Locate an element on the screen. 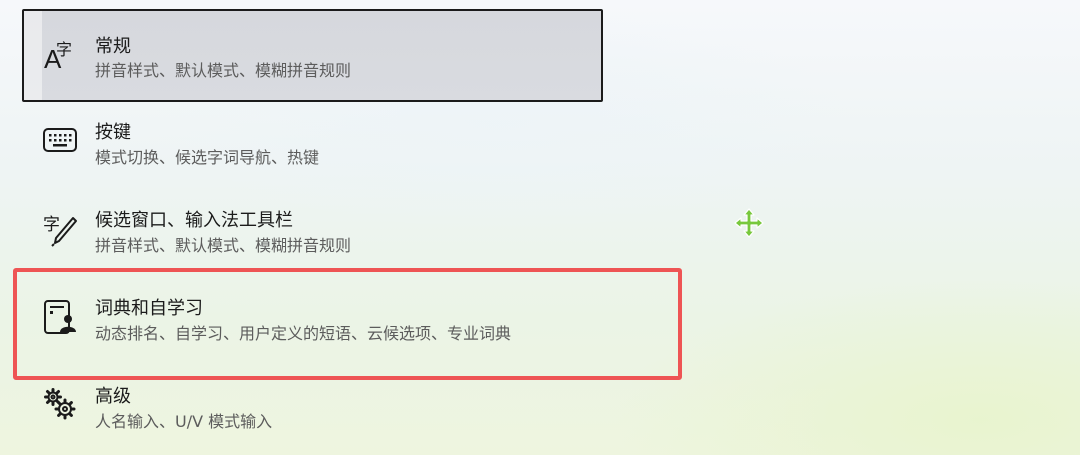 The image size is (1080, 455). settings-item-title: 候选窗口、输入法工具栏 is located at coordinates (194, 220).